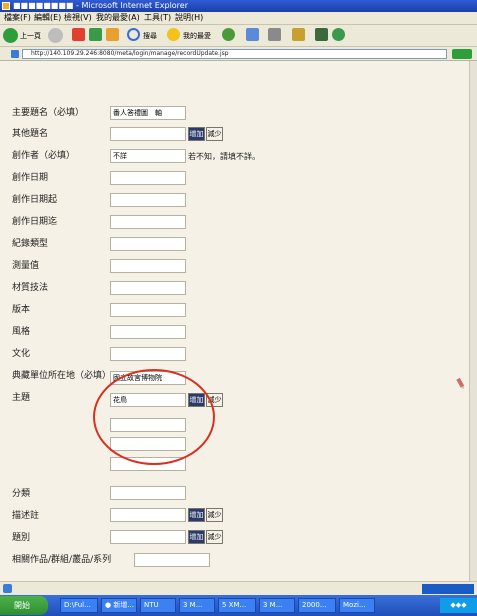  Describe the element at coordinates (30, 288) in the screenshot. I see `label-material: 材質技法` at that location.